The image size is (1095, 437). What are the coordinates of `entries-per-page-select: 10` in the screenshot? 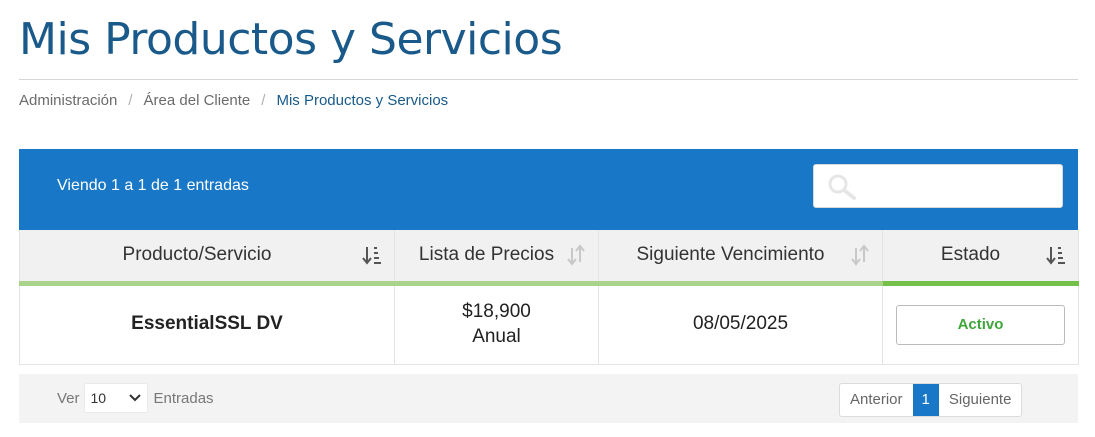 It's located at (115, 398).